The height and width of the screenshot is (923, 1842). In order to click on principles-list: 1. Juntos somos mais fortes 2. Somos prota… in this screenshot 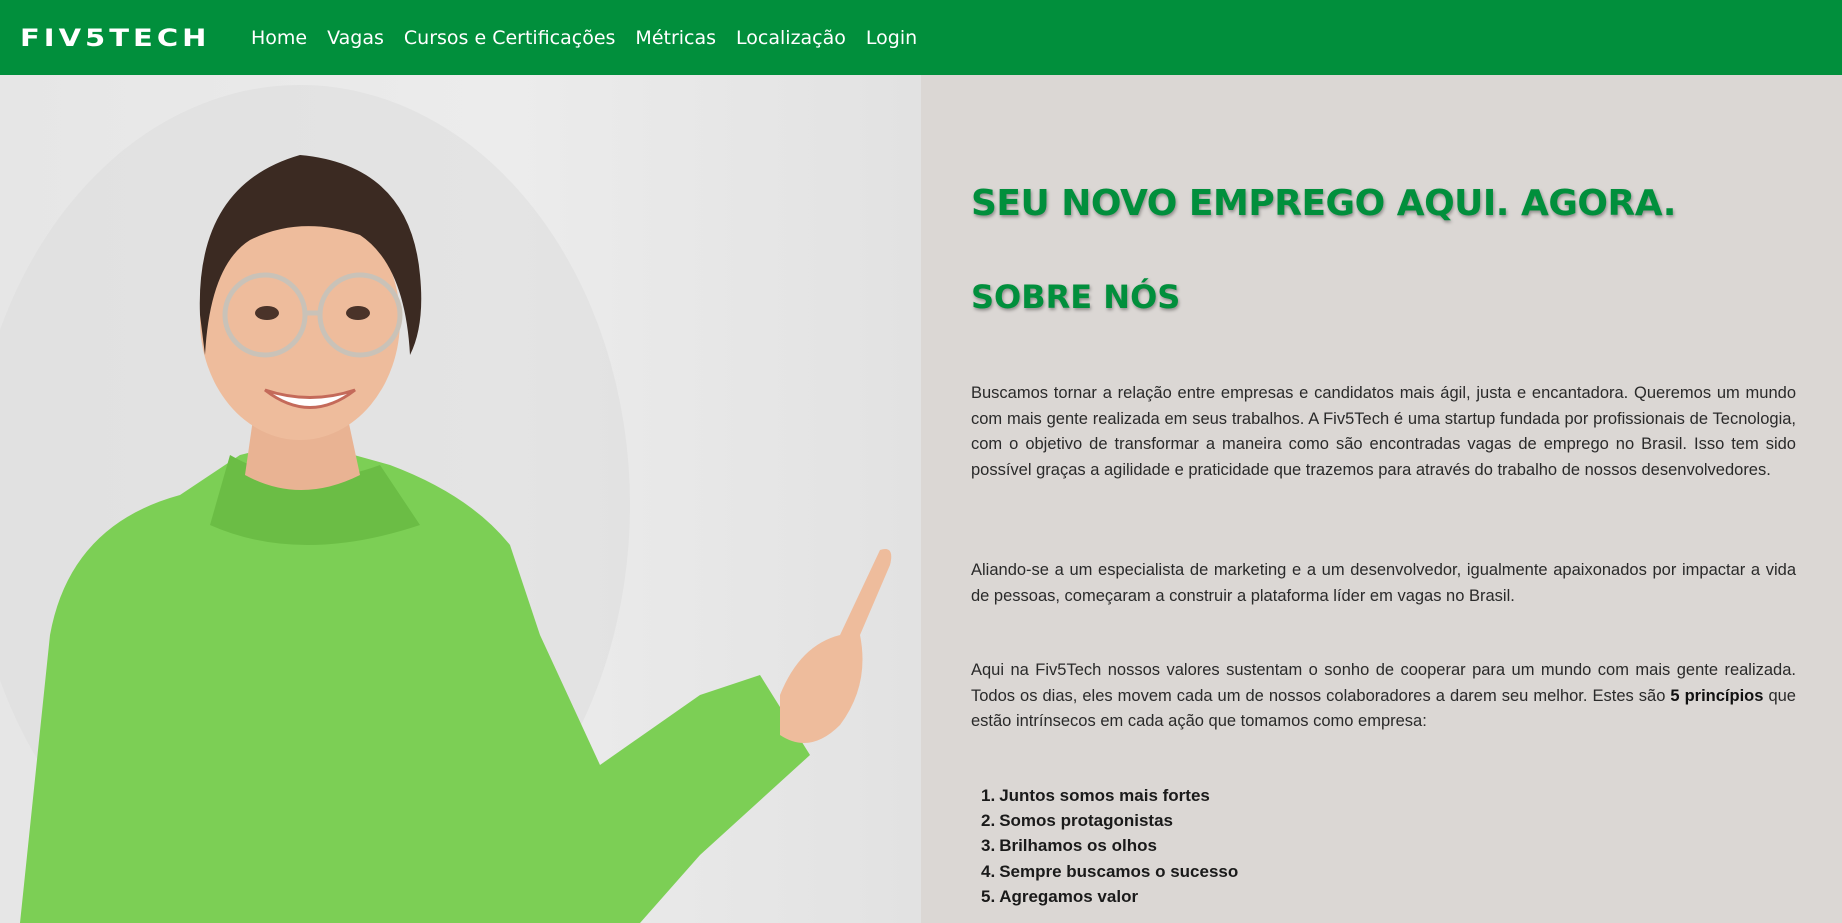, I will do `click(1109, 846)`.